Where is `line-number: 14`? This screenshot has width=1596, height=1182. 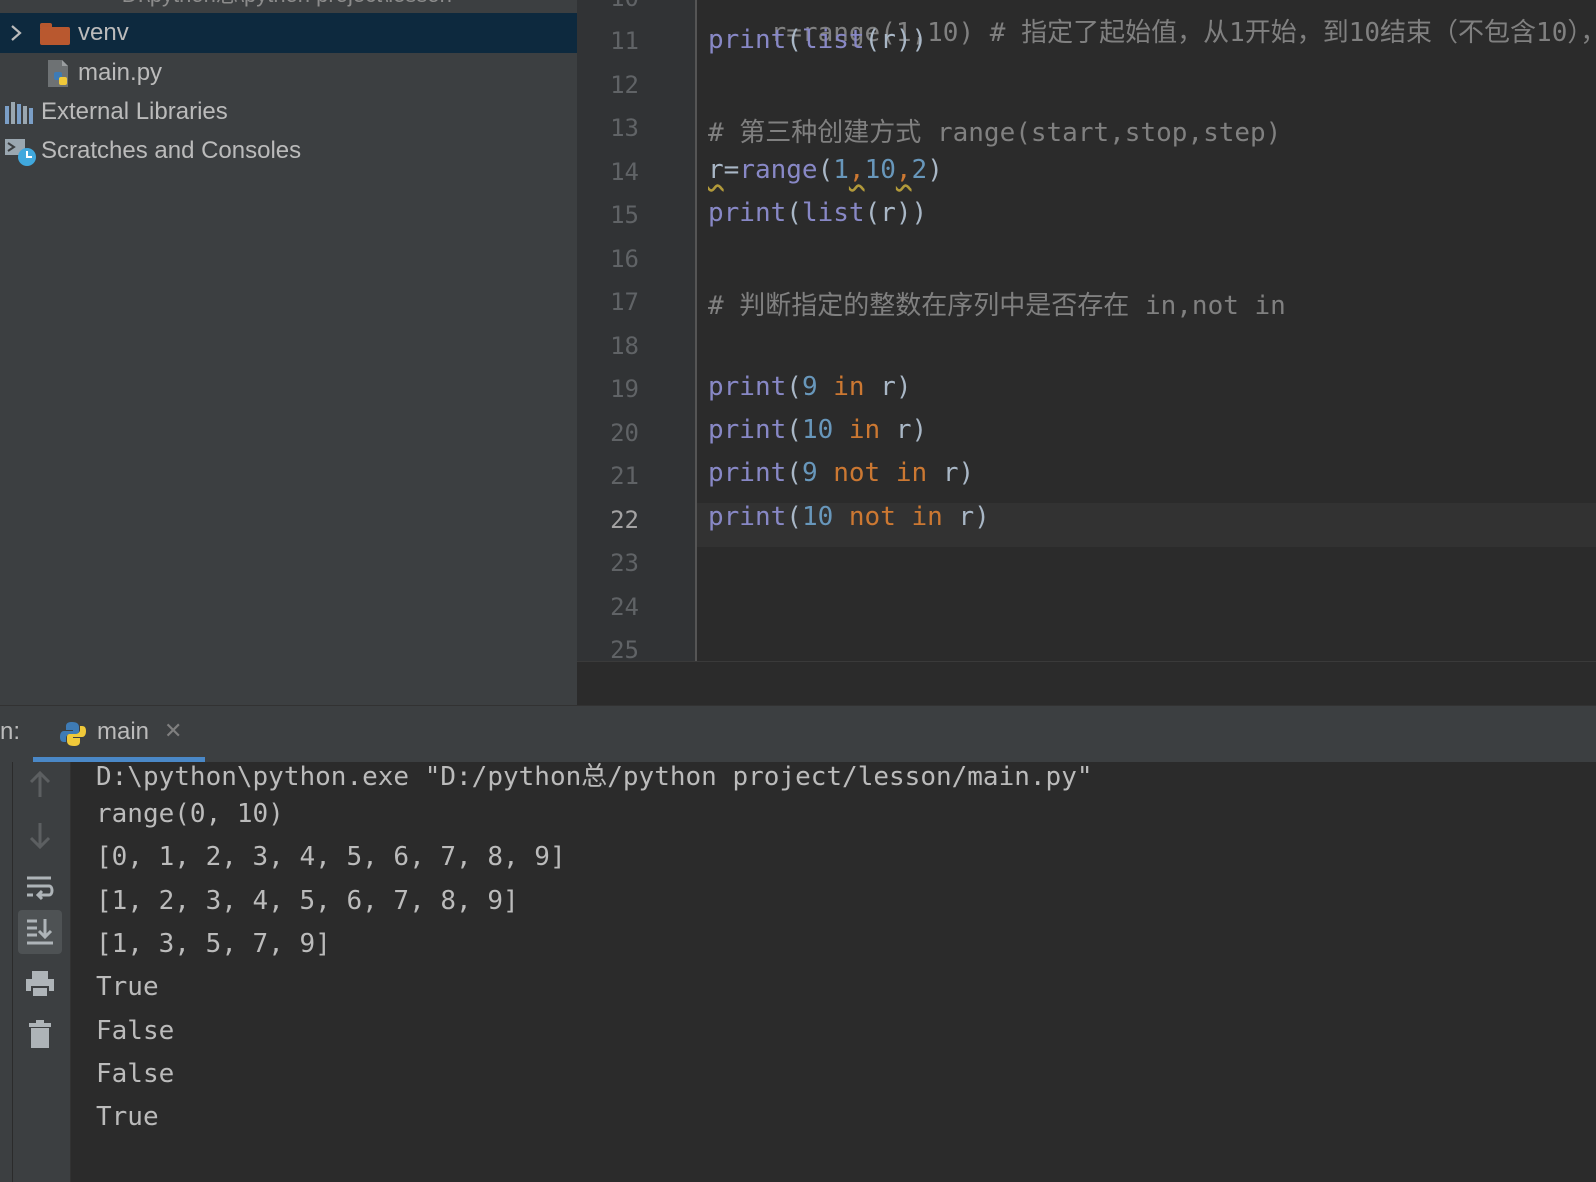
line-number: 14 is located at coordinates (624, 172).